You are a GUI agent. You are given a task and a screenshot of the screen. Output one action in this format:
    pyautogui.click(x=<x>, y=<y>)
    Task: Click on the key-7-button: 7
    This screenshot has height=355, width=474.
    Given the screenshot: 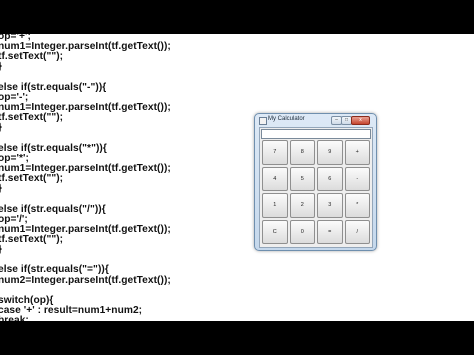 What is the action you would take?
    pyautogui.click(x=275, y=152)
    